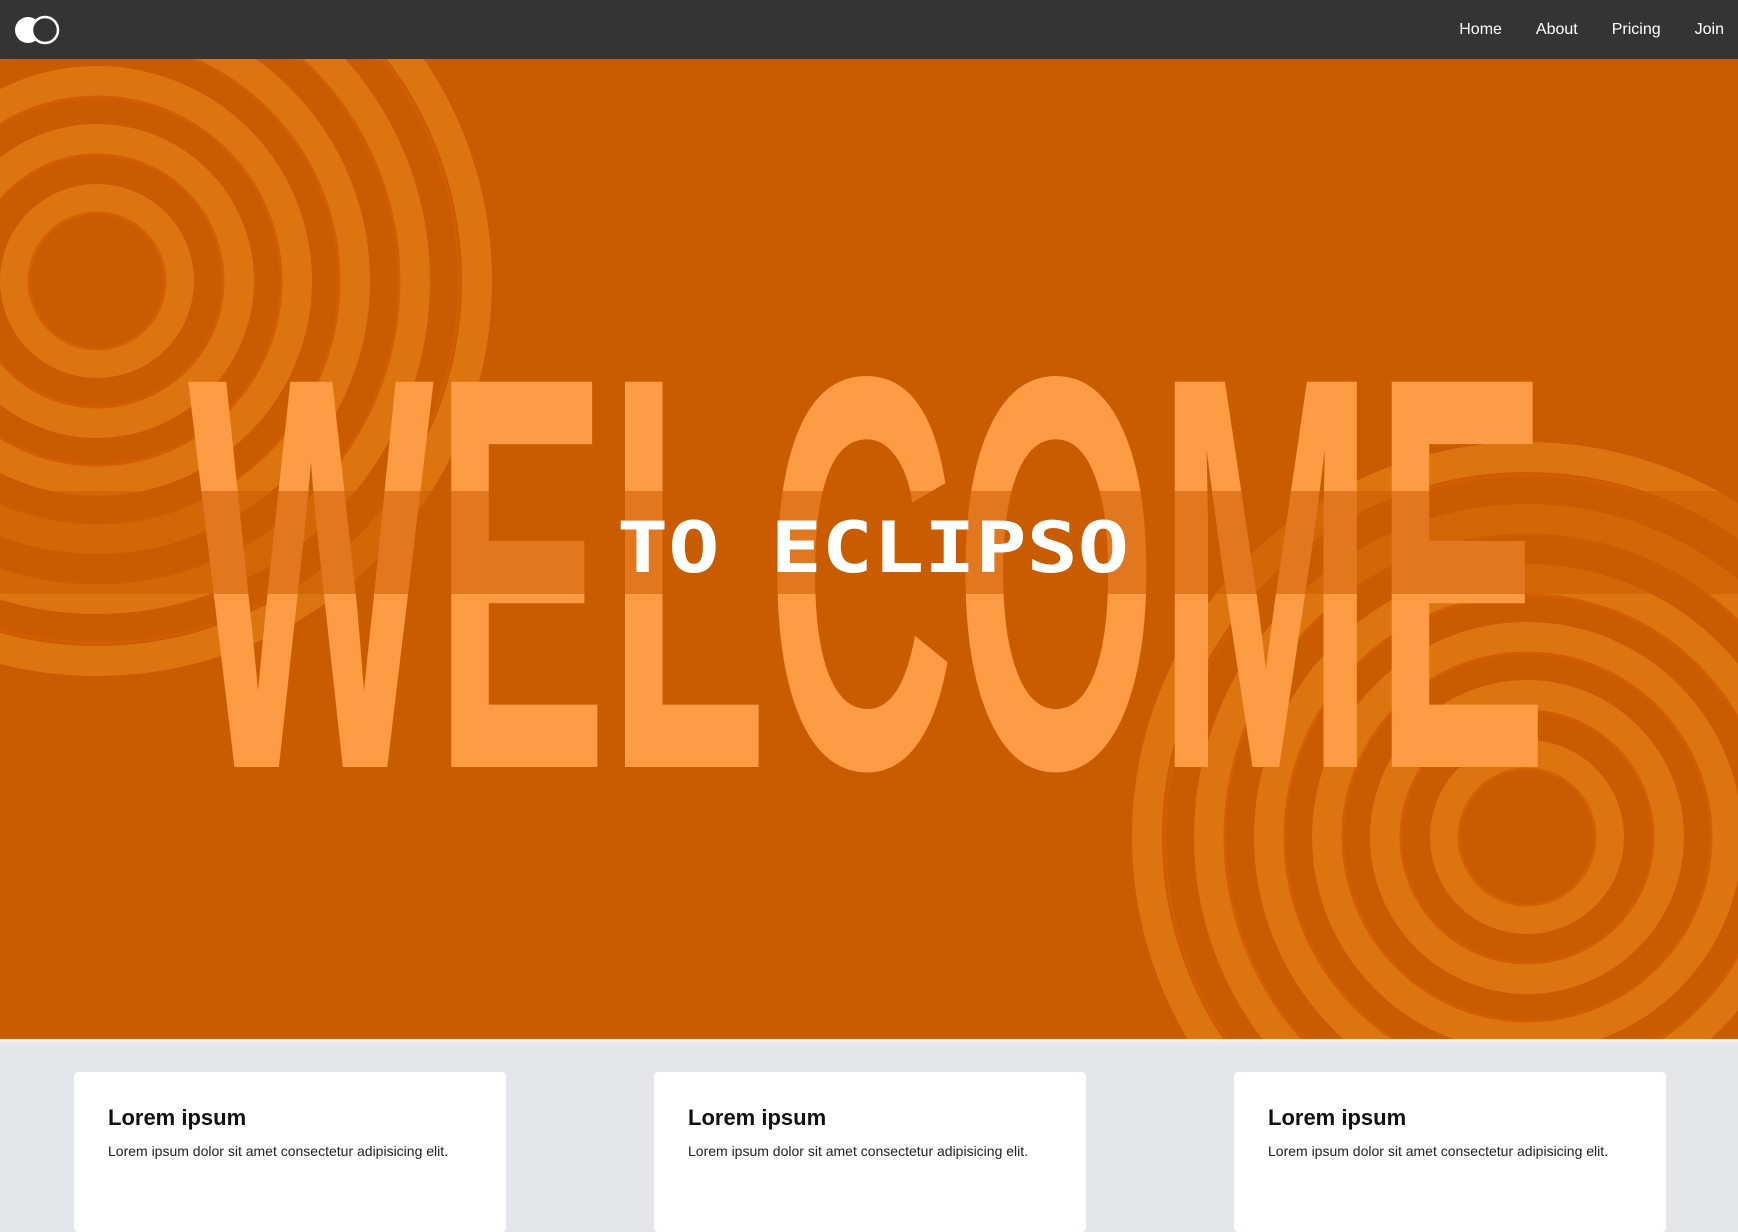  What do you see at coordinates (38, 30) in the screenshot?
I see `eclipse-logo-icon` at bounding box center [38, 30].